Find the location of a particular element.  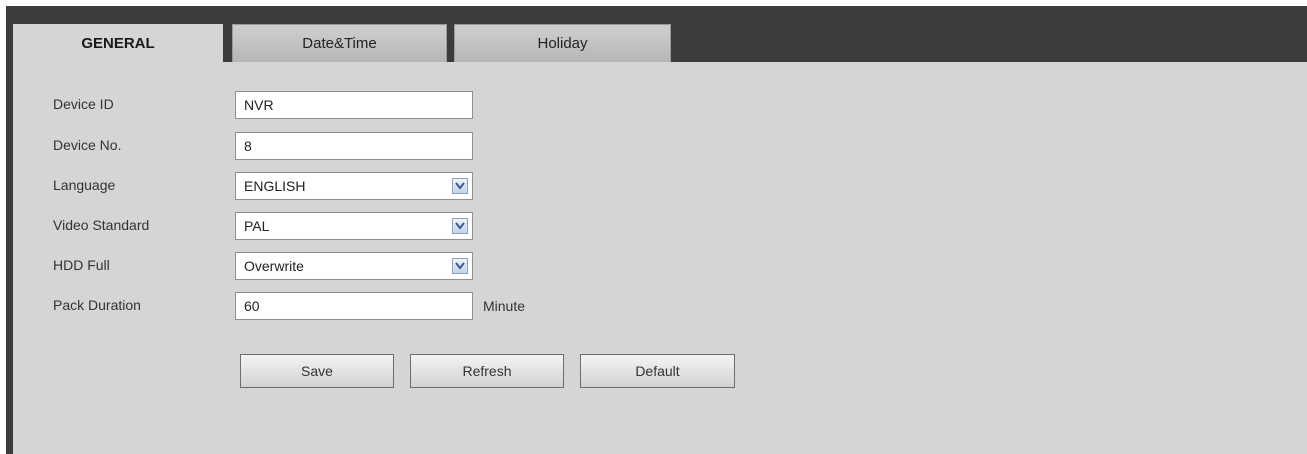

tab-general-label: GENERAL is located at coordinates (118, 43).